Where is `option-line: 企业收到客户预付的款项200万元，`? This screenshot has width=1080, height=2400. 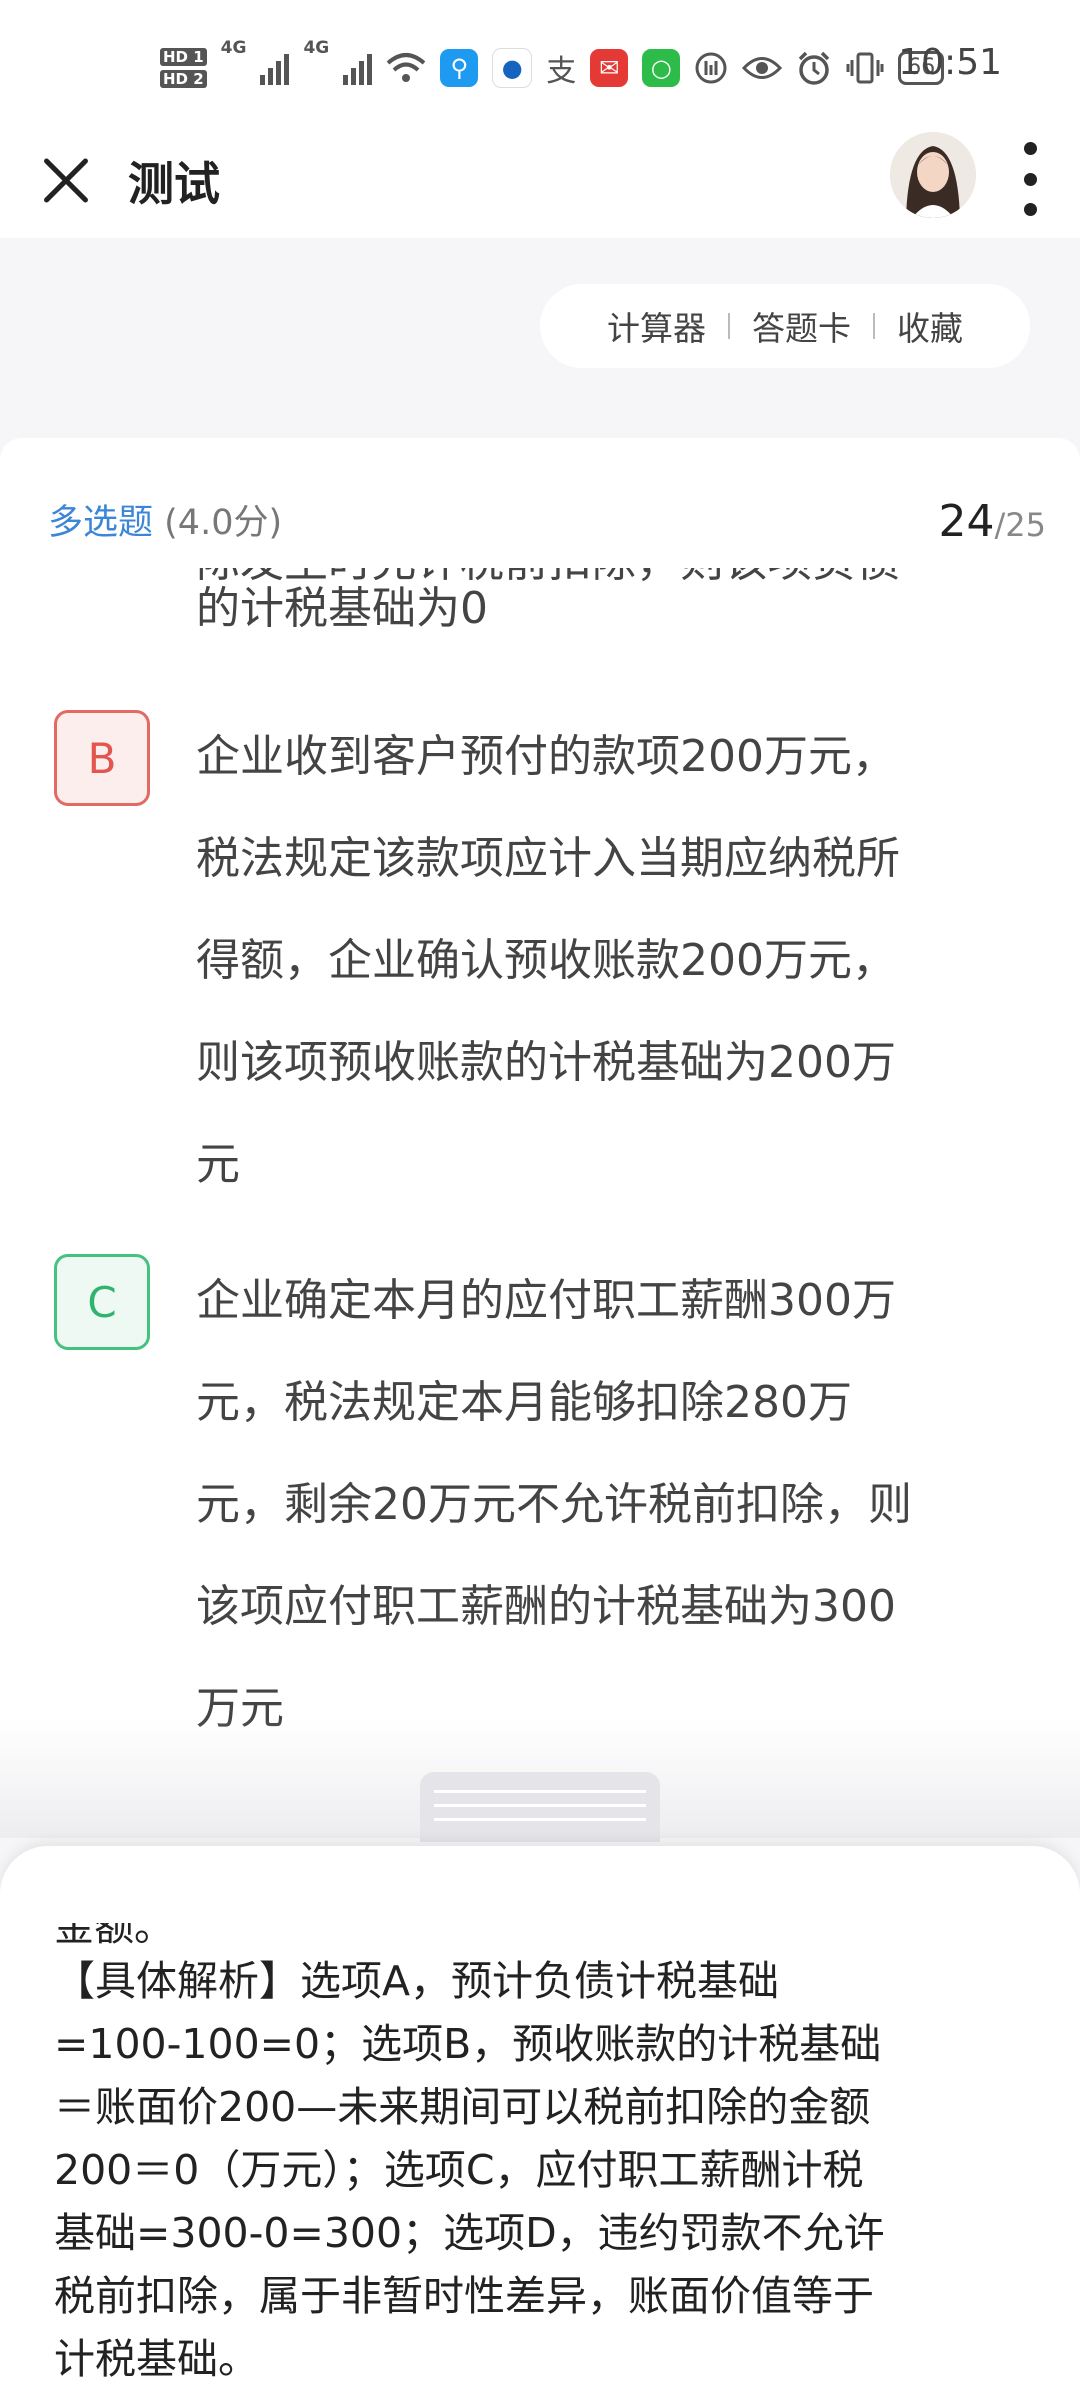
option-line: 企业收到客户预付的款项200万元， is located at coordinates (546, 756).